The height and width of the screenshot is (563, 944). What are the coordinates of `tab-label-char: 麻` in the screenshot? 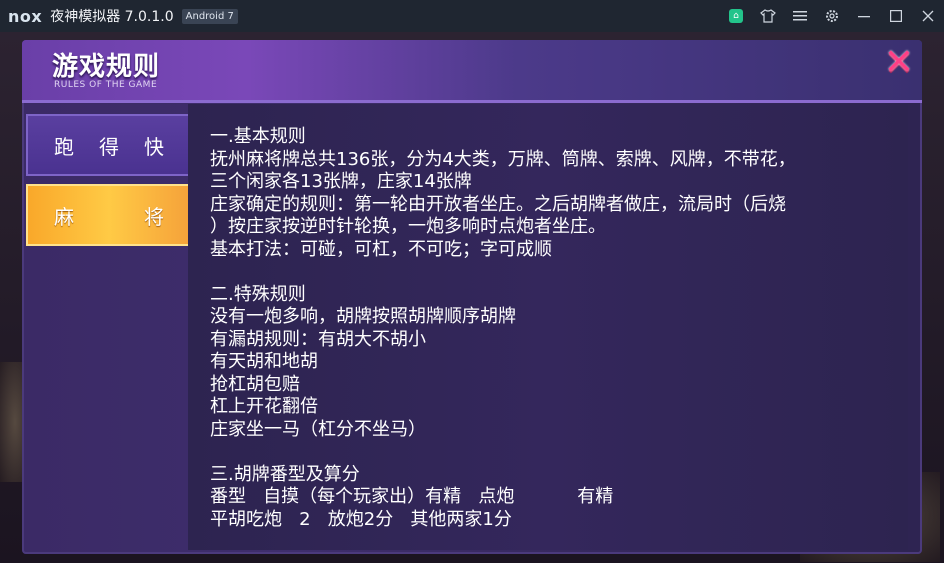 It's located at (64, 216).